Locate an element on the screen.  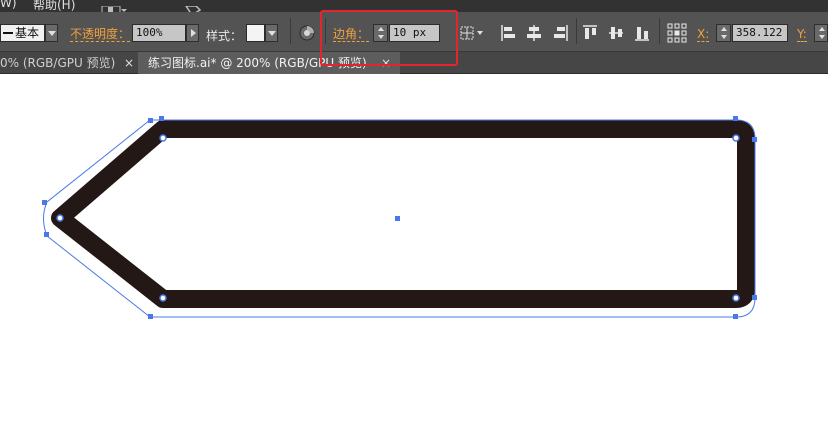
stroke-style-dropdown-arrow is located at coordinates (51, 33).